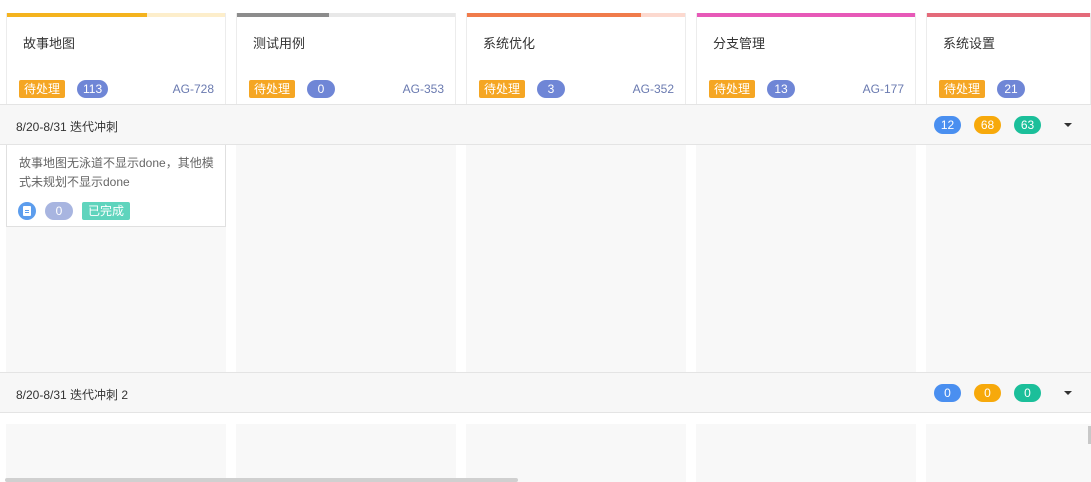 This screenshot has width=1091, height=482. I want to click on done-count-badge: 63, so click(1027, 125).